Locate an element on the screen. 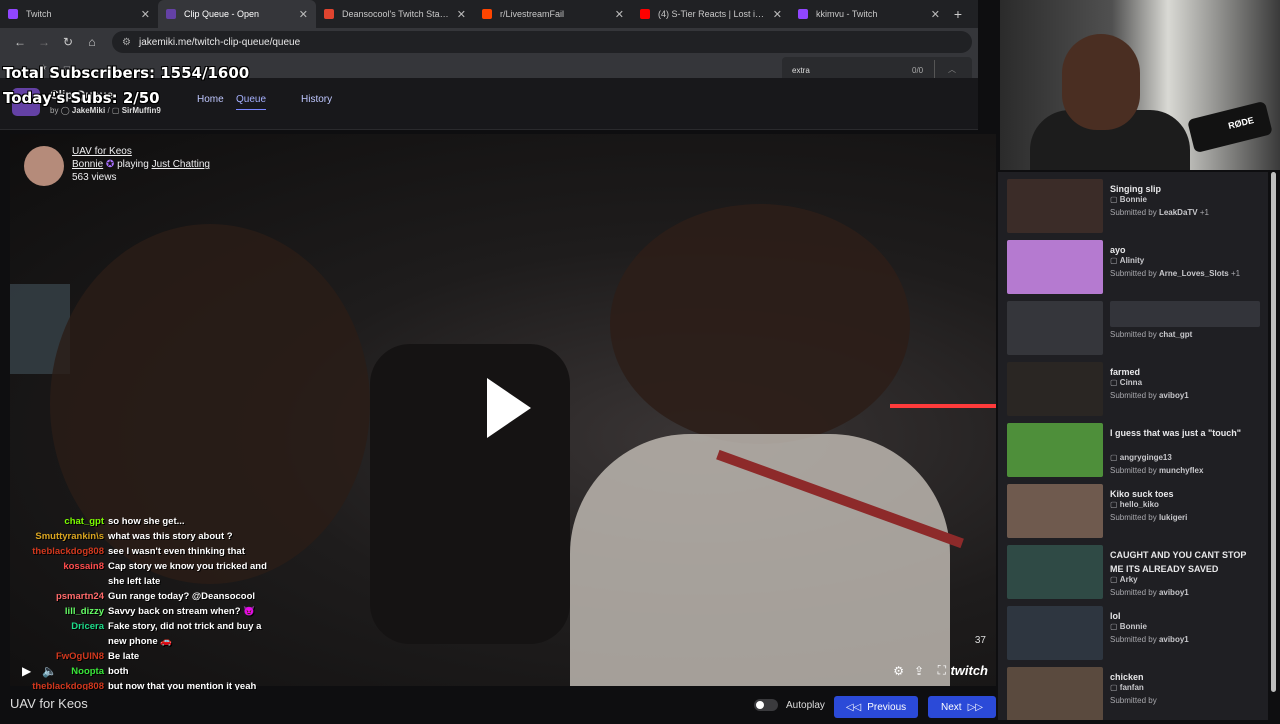 This screenshot has width=1280, height=724. chat-username: kossain8 is located at coordinates (83, 566).